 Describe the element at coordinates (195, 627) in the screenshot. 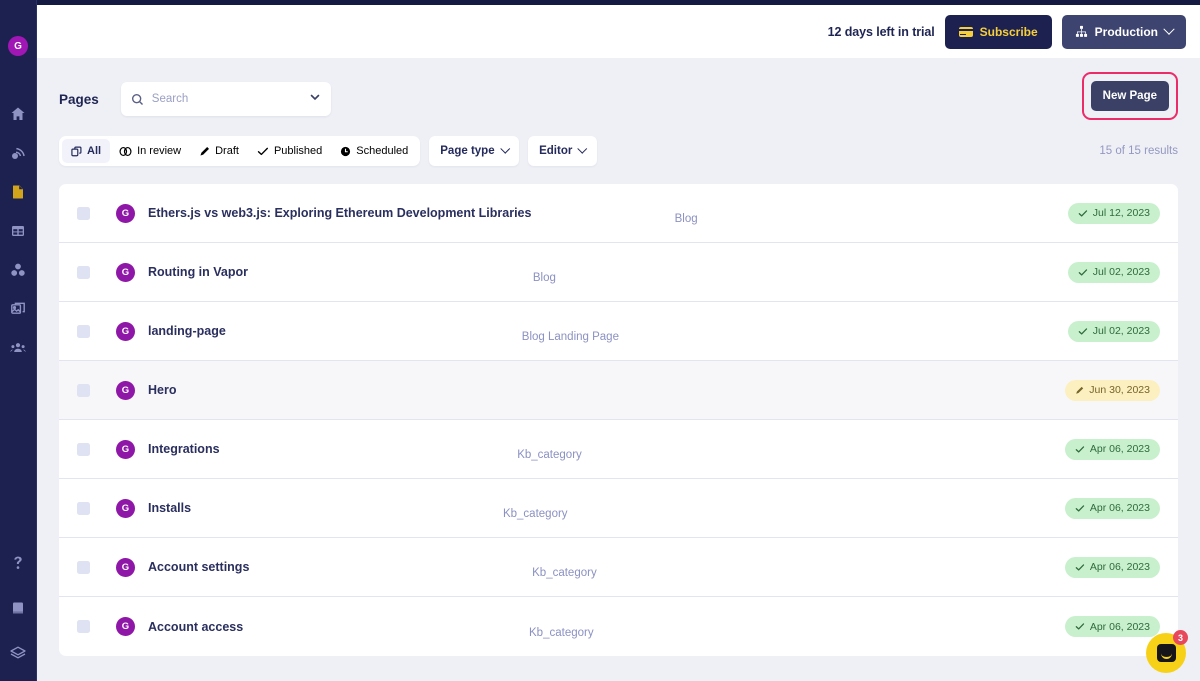

I see `page-title-cell: Account access` at that location.